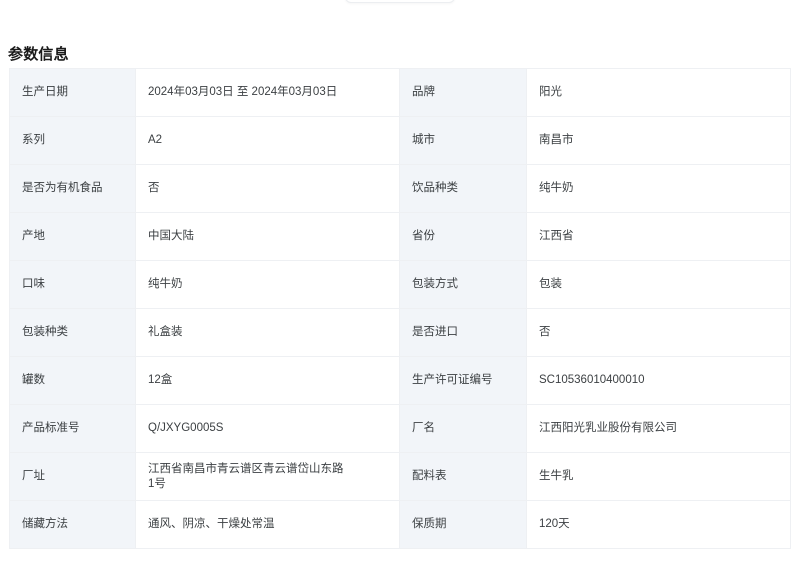 This screenshot has height=583, width=799. What do you see at coordinates (463, 188) in the screenshot?
I see `param-label: 饮品种类` at bounding box center [463, 188].